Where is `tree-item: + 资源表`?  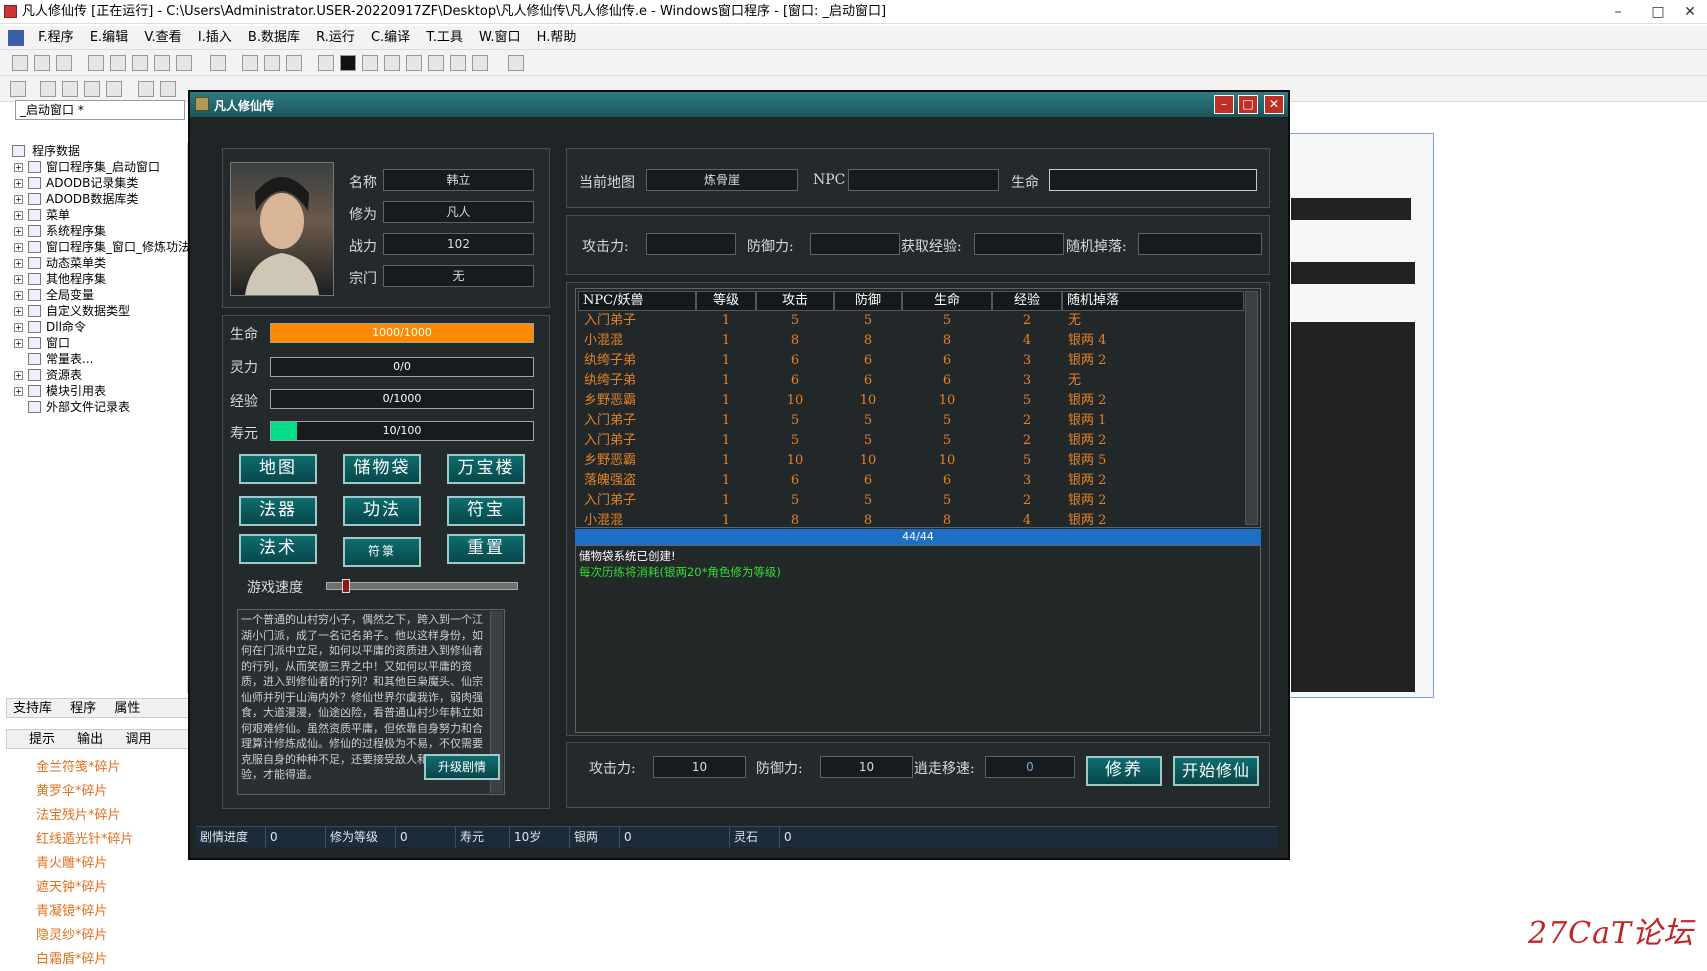
tree-item: + 资源表 is located at coordinates (98, 375).